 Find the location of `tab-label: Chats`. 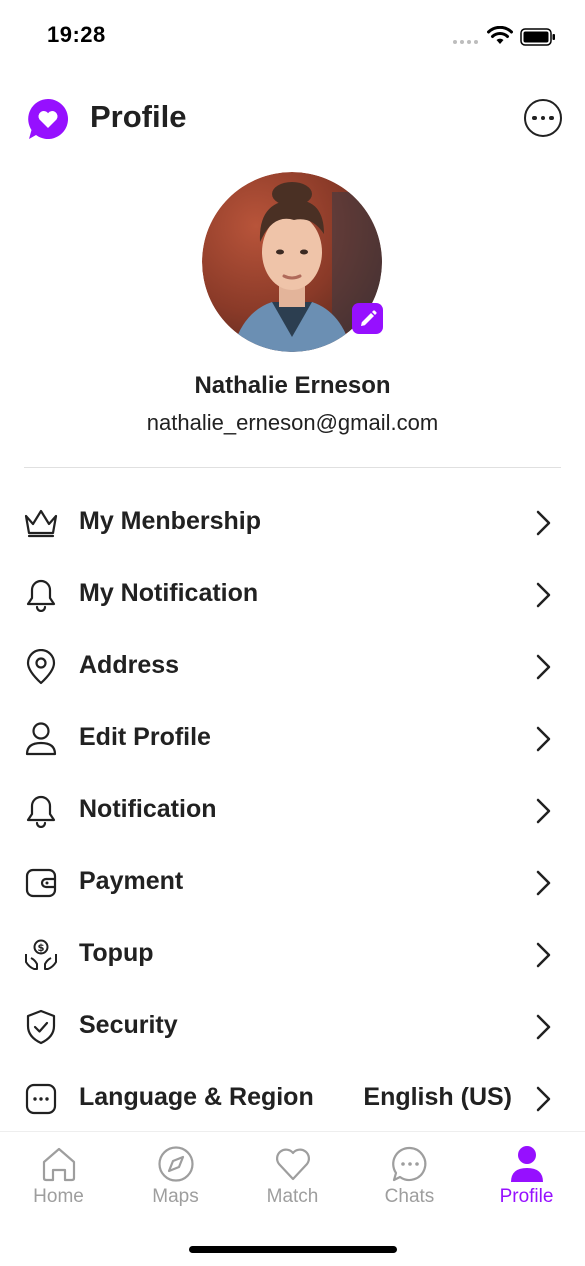

tab-label: Chats is located at coordinates (409, 1196).